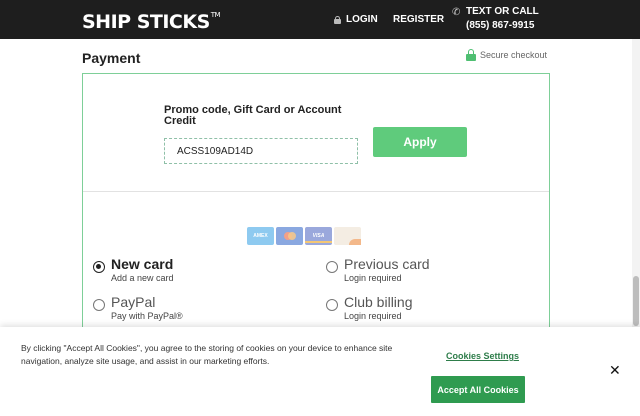 This screenshot has width=640, height=416. Describe the element at coordinates (471, 55) in the screenshot. I see `secure-lock-icon` at that location.